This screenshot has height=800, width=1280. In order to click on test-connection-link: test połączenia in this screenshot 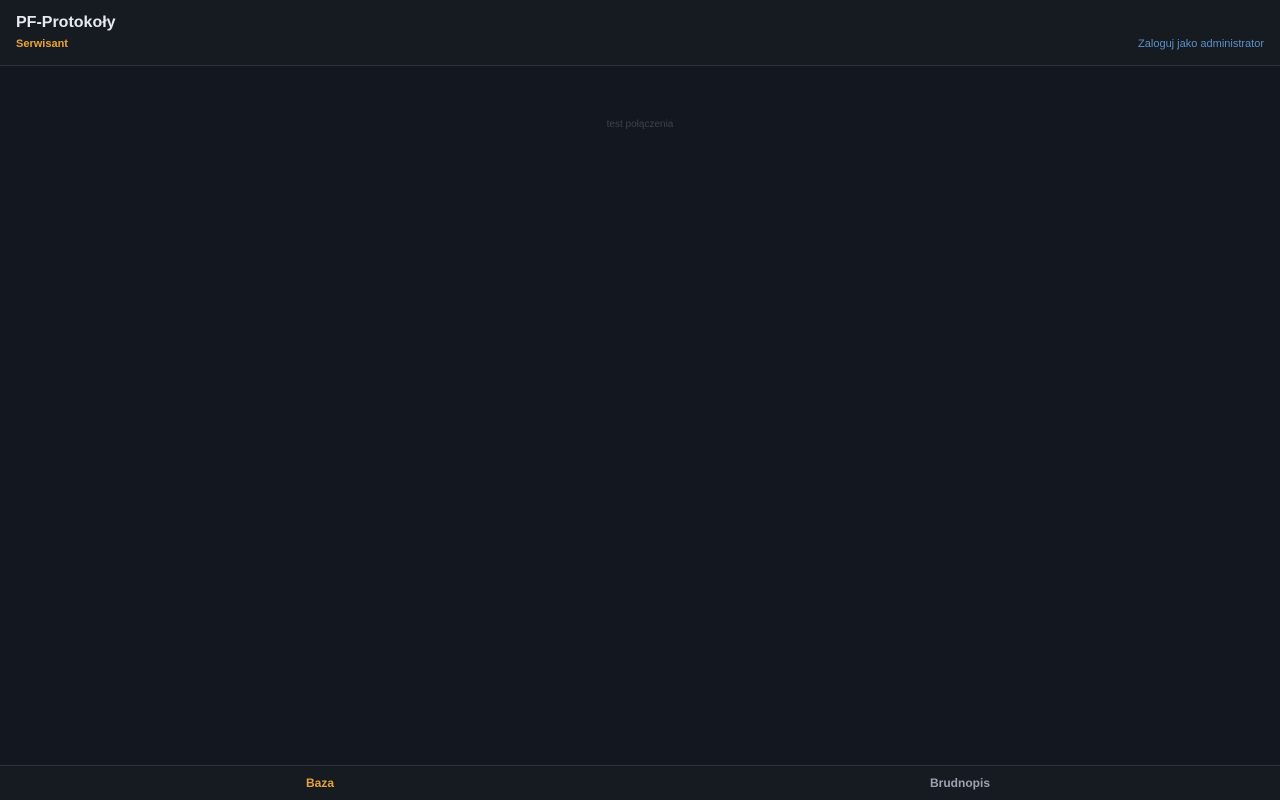, I will do `click(640, 125)`.